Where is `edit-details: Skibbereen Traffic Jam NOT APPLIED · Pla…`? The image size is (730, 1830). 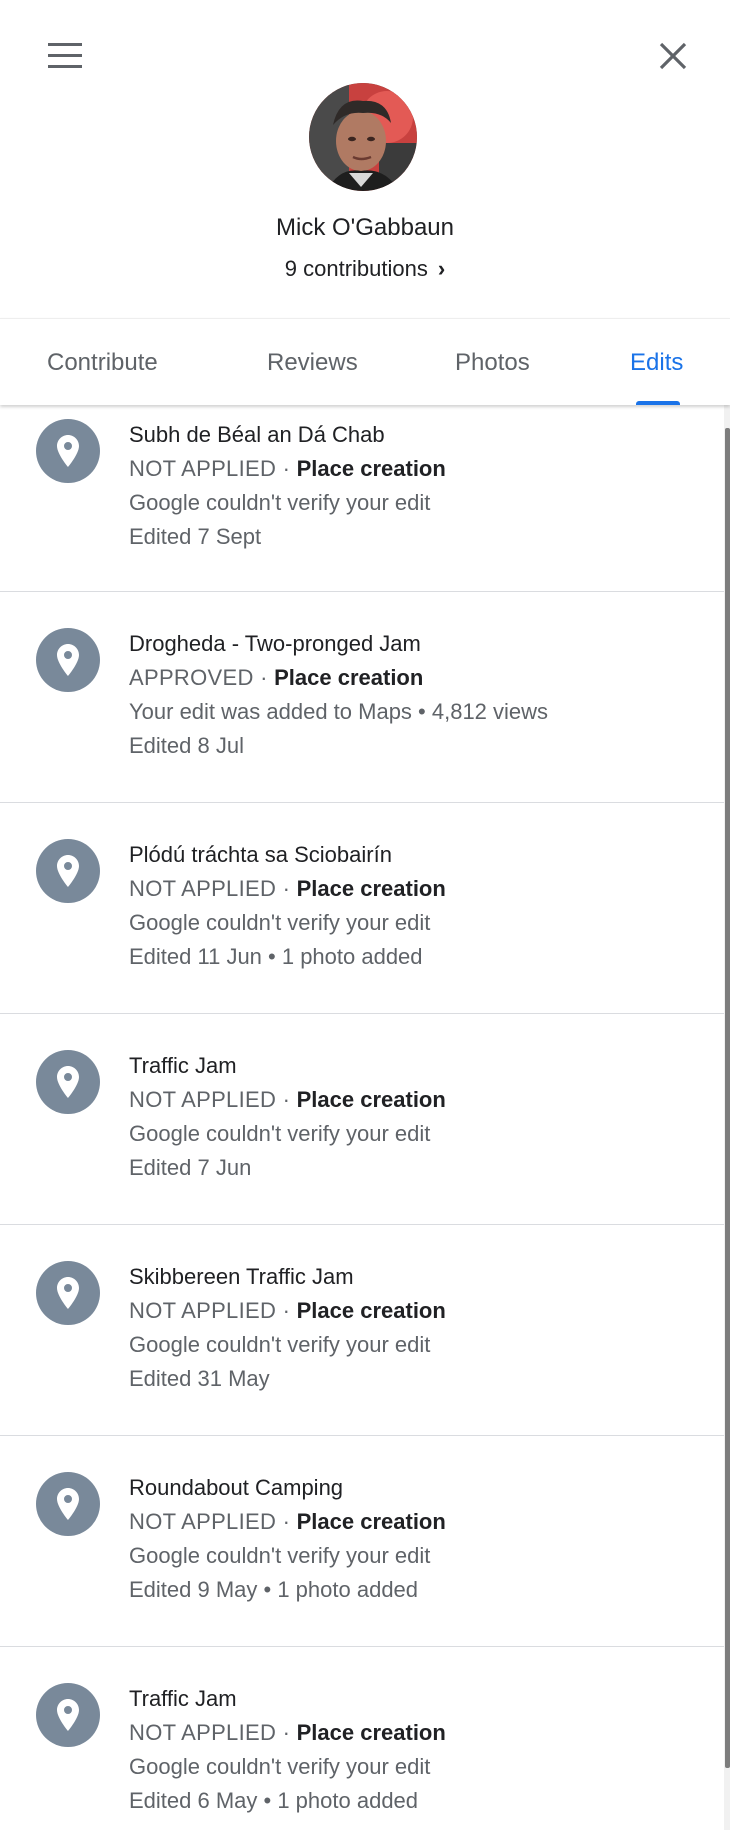
edit-details: Skibbereen Traffic Jam NOT APPLIED · Pla… is located at coordinates (287, 1328).